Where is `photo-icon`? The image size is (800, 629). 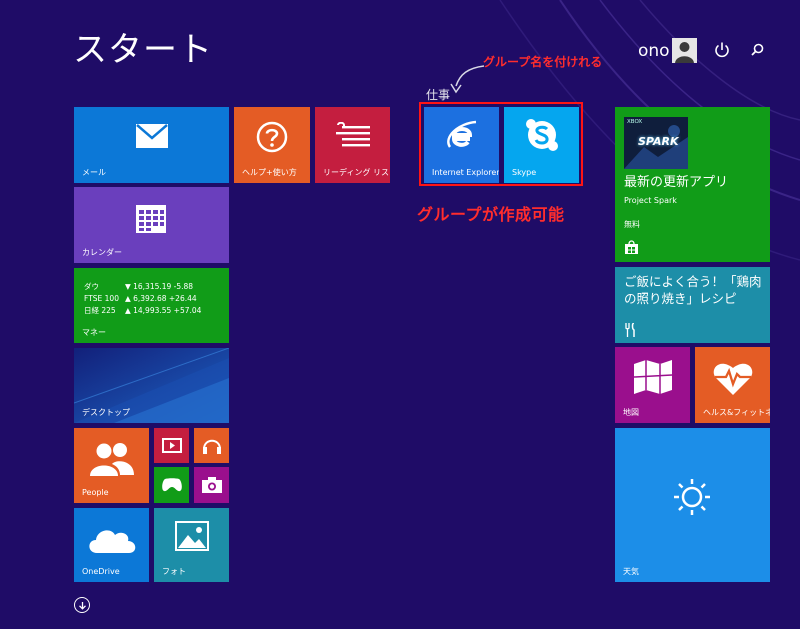
photo-icon is located at coordinates (192, 536).